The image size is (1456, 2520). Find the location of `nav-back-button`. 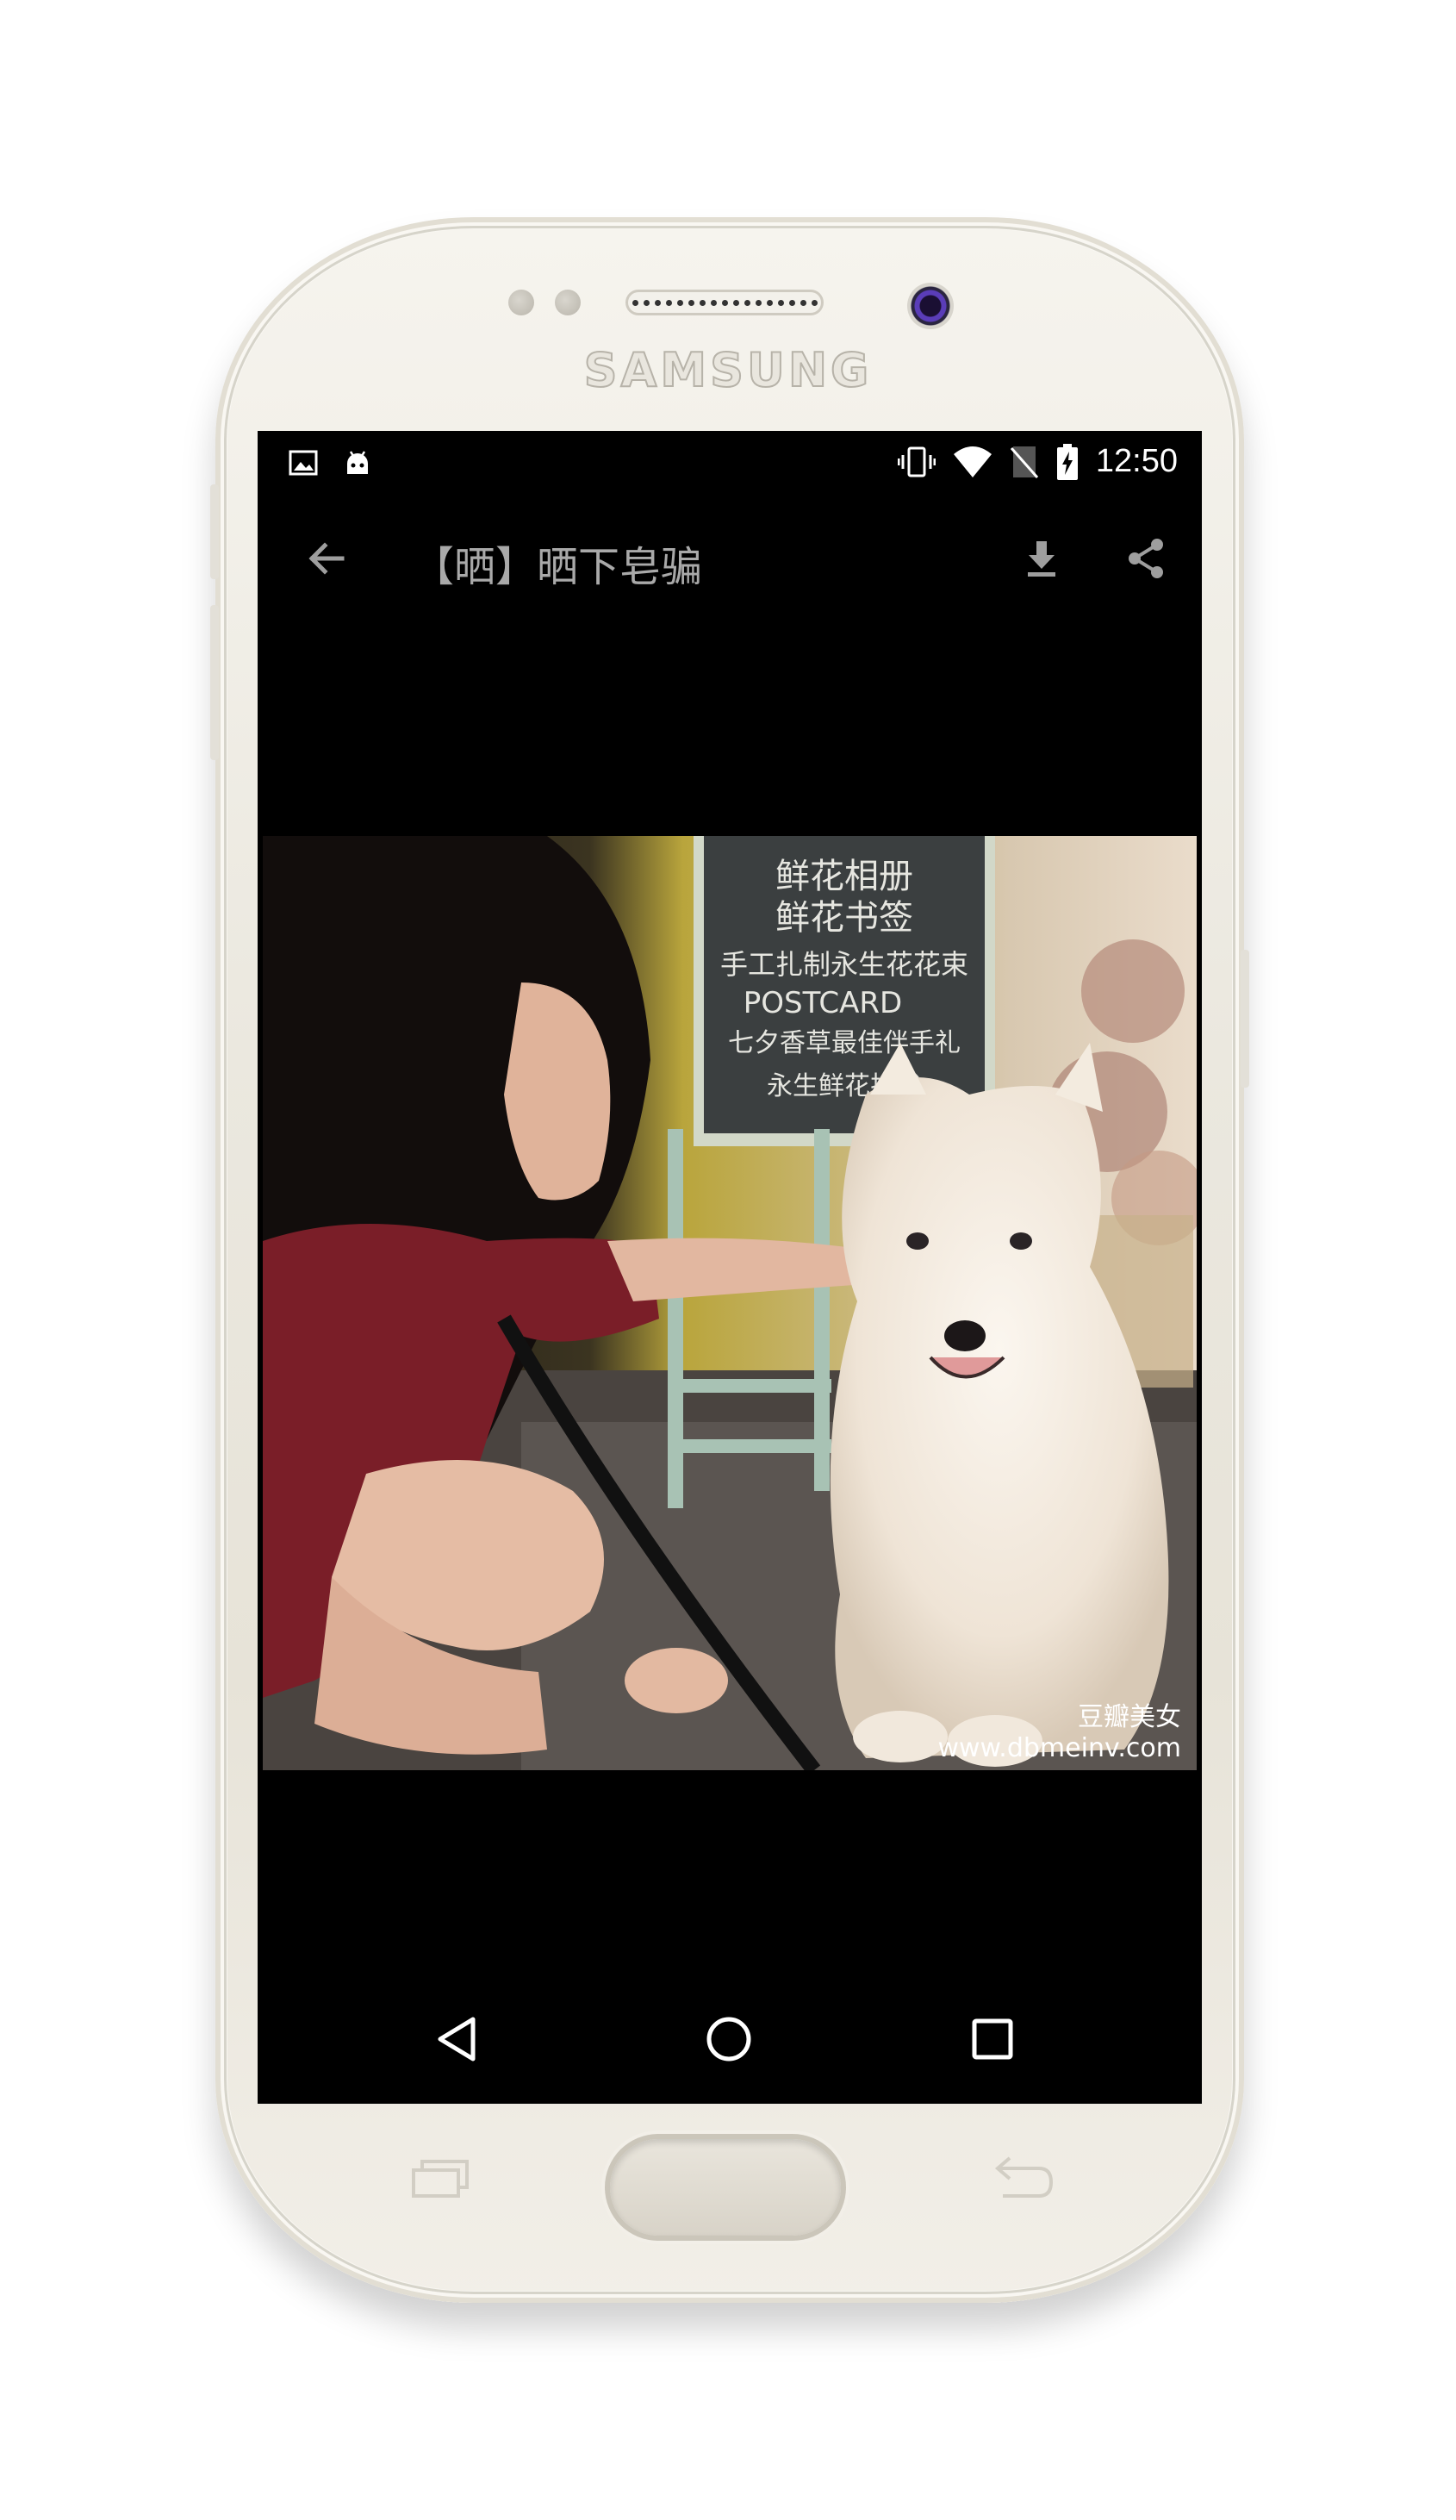

nav-back-button is located at coordinates (458, 2039).